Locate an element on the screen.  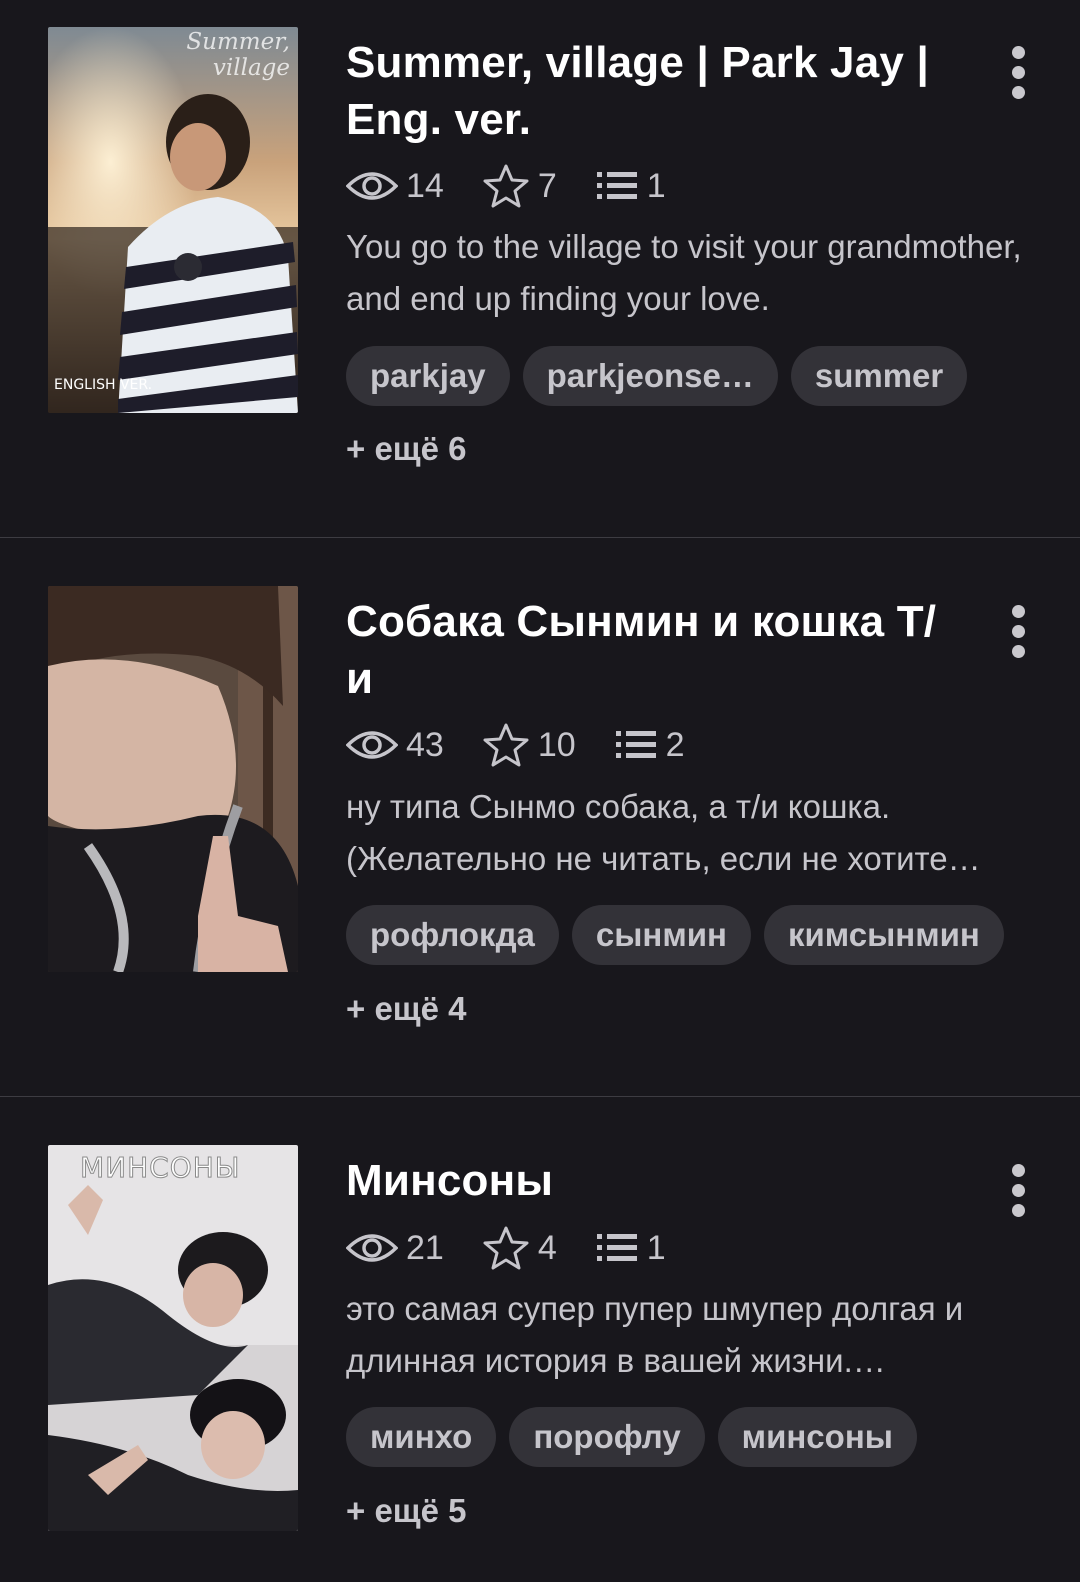
story-title: Summer, village | Park Jay | Eng. ver. is located at coordinates (646, 91).